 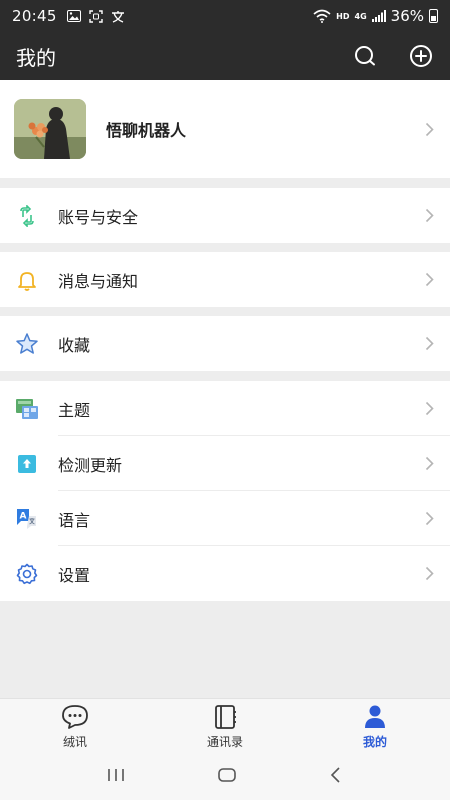 I want to click on signal-icon, so click(x=378, y=16).